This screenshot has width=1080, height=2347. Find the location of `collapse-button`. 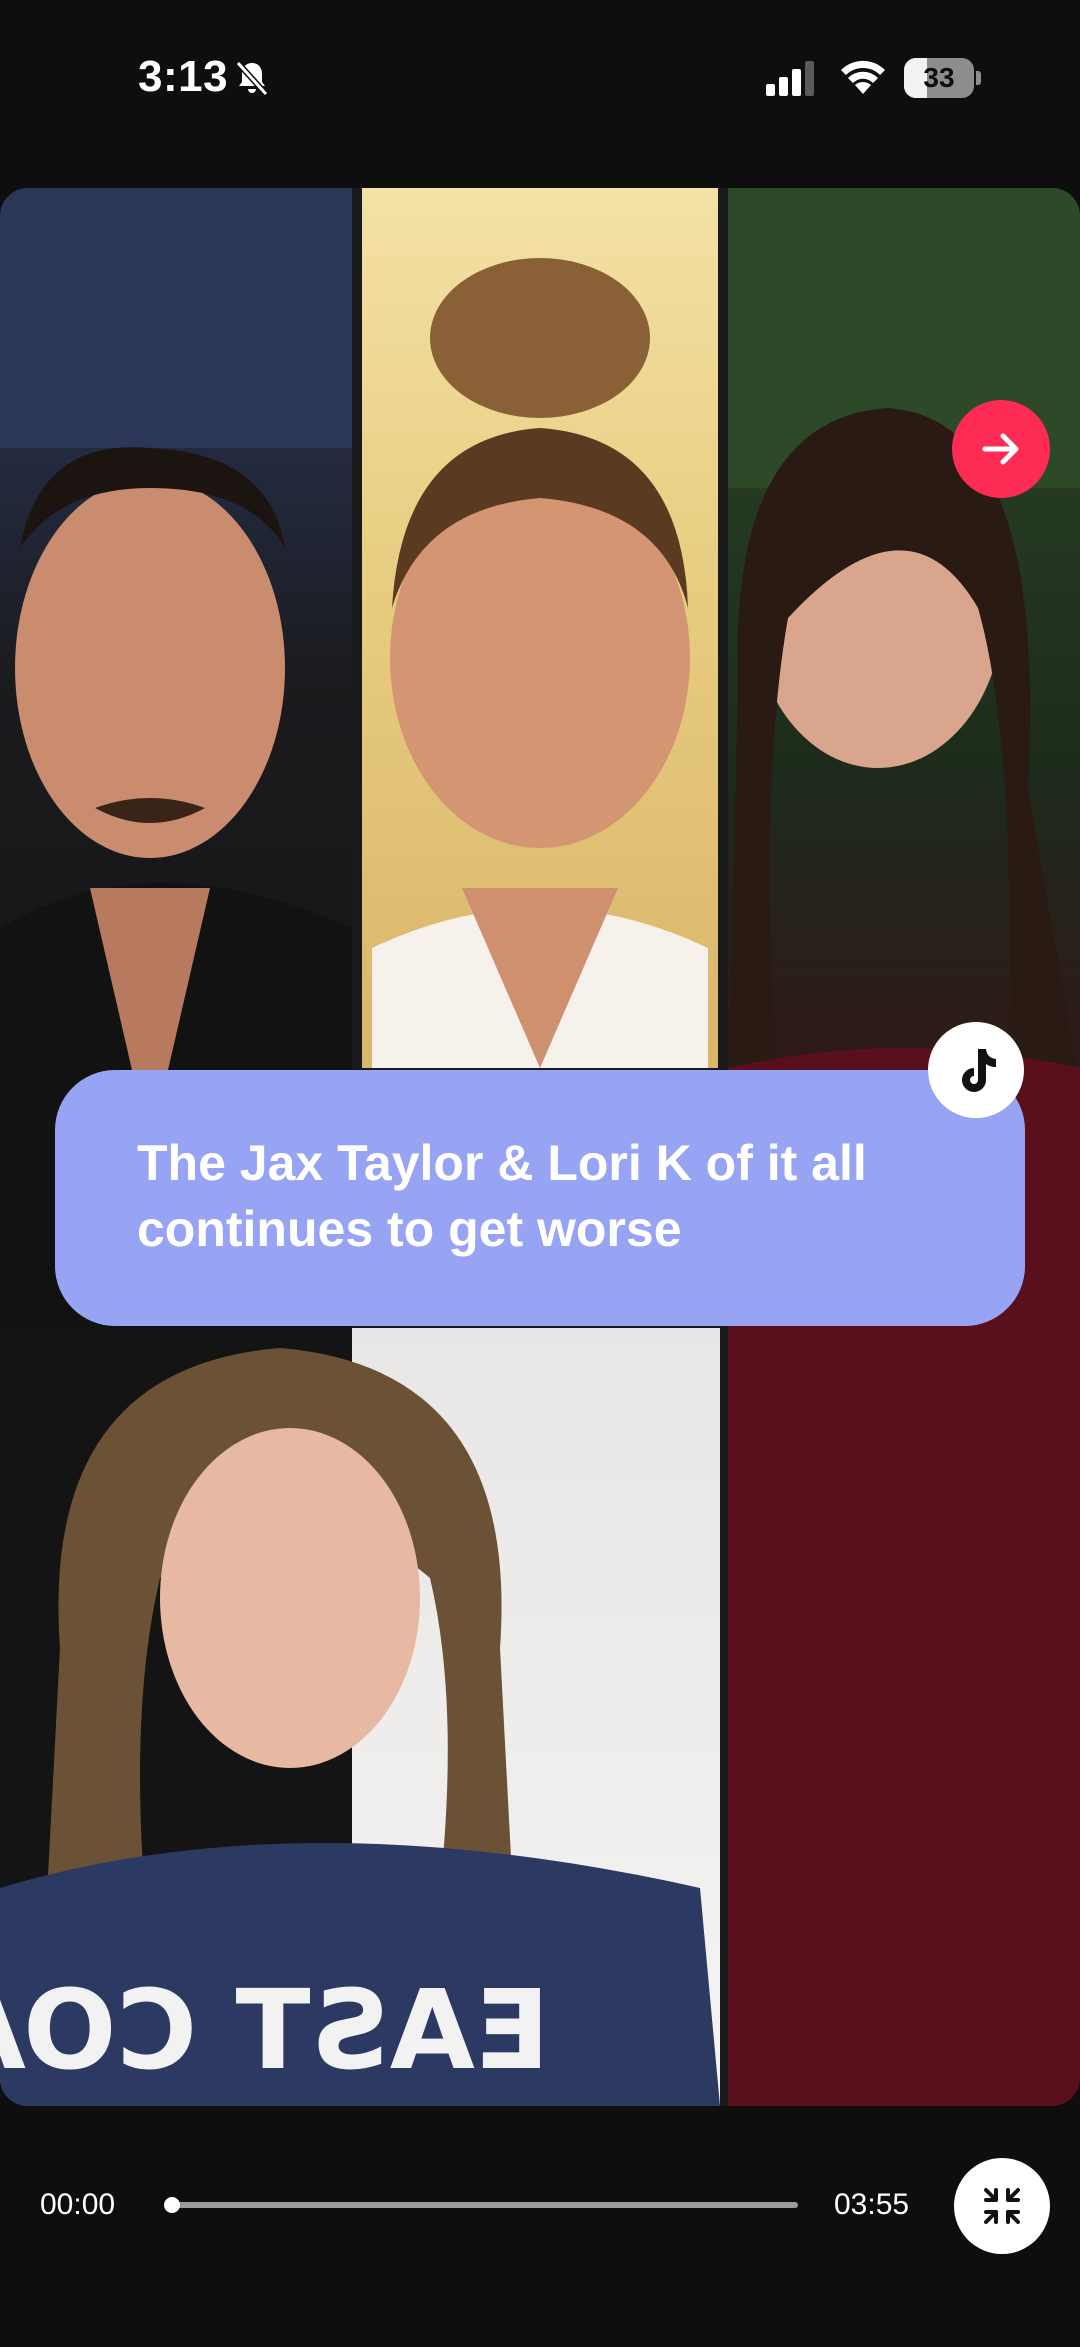

collapse-button is located at coordinates (1002, 2206).